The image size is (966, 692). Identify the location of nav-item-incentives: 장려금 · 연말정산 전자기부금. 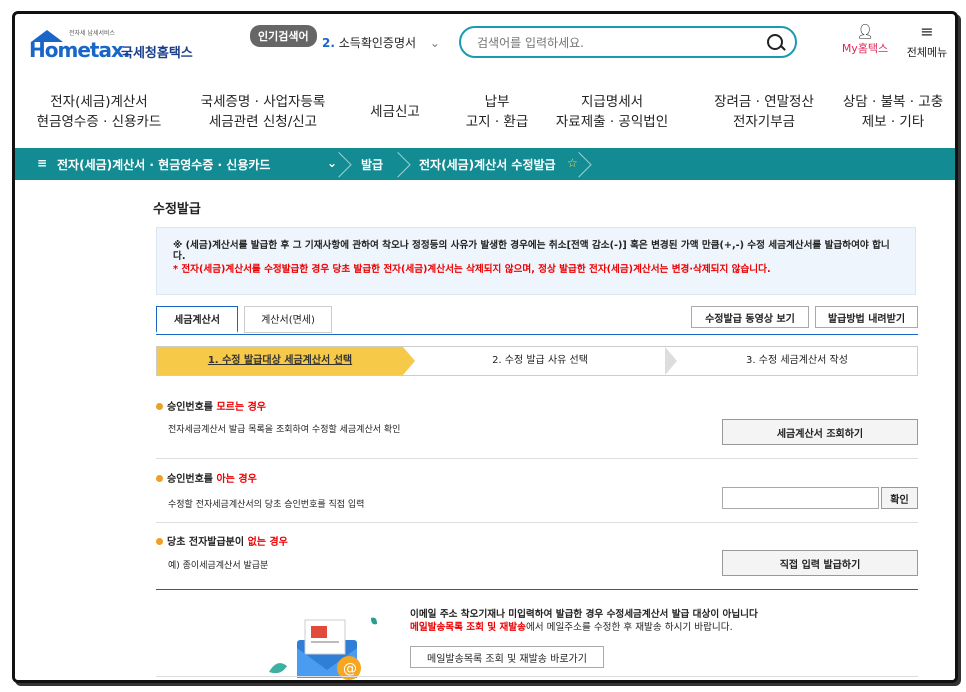
(764, 112).